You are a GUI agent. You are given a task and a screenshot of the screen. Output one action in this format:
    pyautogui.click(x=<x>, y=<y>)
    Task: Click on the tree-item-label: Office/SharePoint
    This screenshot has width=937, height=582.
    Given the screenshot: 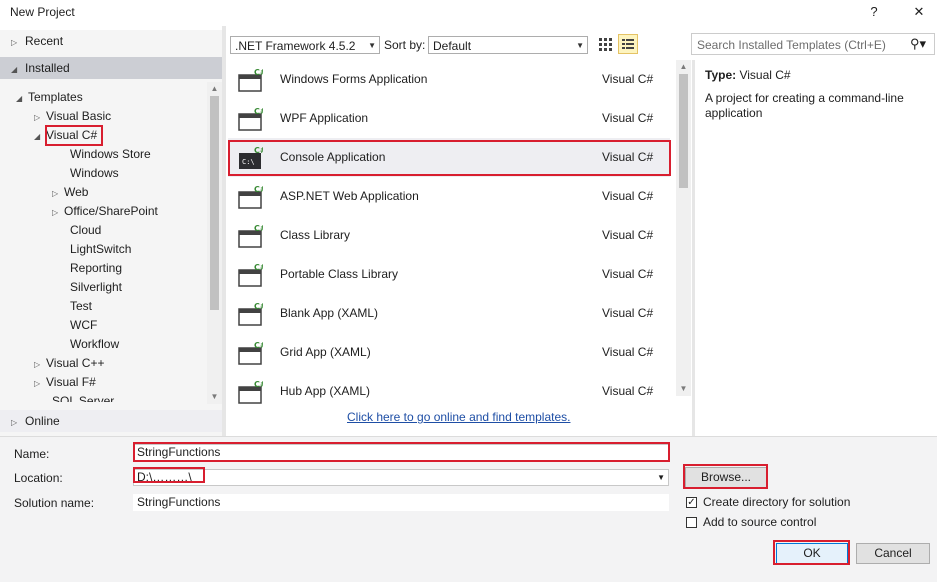 What is the action you would take?
    pyautogui.click(x=111, y=211)
    